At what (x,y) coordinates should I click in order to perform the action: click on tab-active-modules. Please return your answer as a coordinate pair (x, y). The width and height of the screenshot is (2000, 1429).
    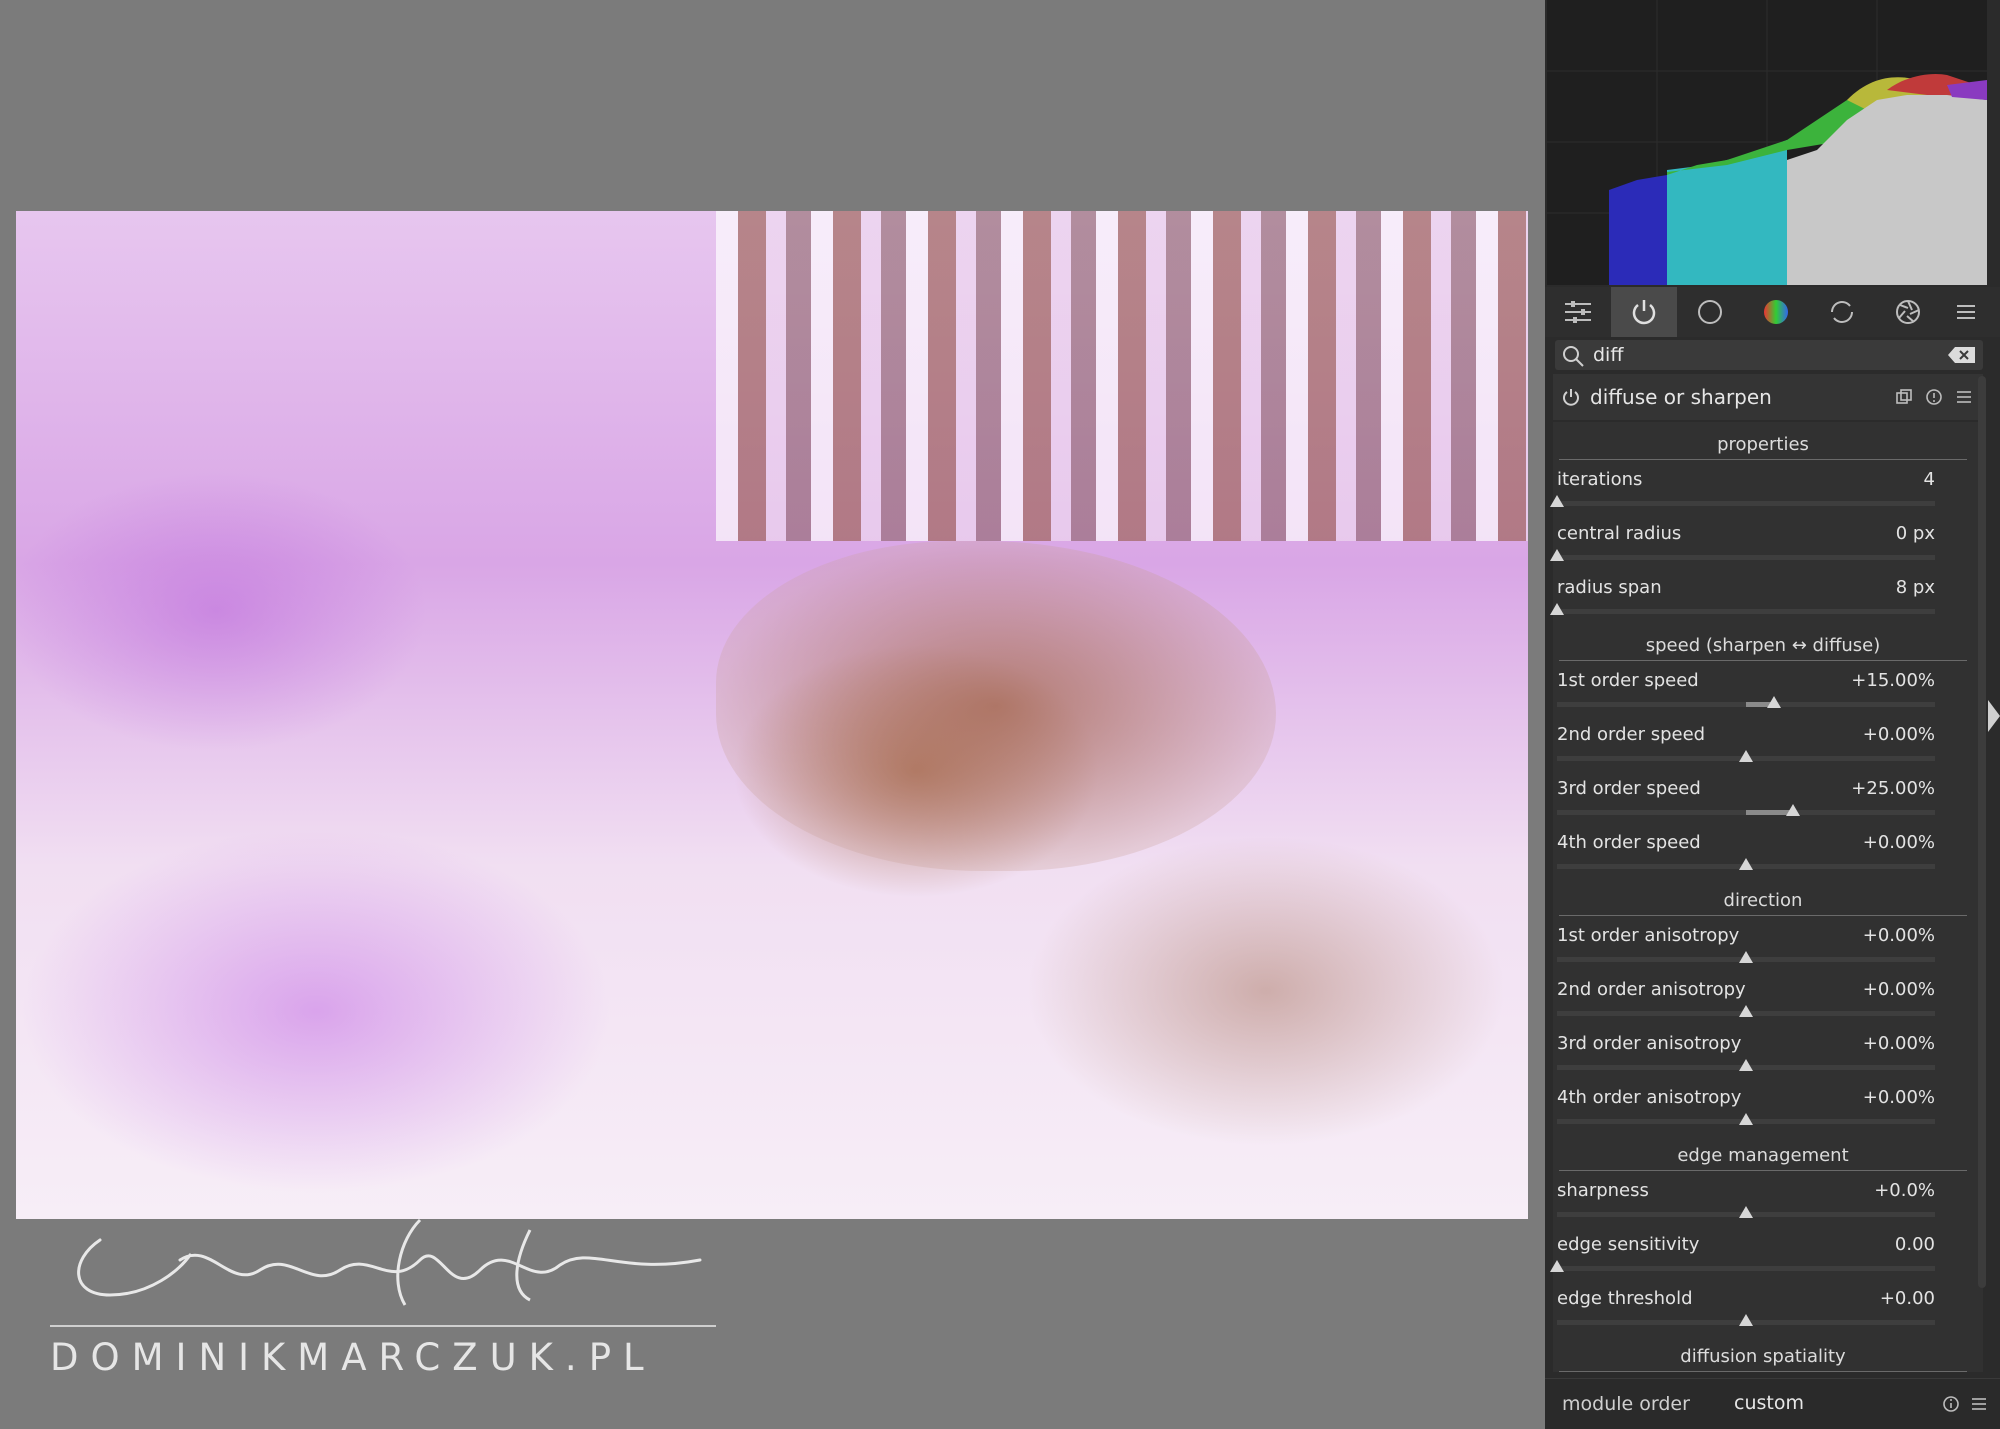
    Looking at the image, I should click on (1644, 312).